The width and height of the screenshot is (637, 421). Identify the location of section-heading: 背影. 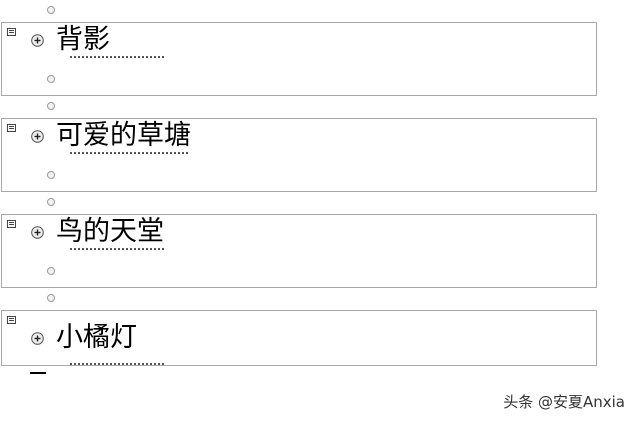
(83, 40).